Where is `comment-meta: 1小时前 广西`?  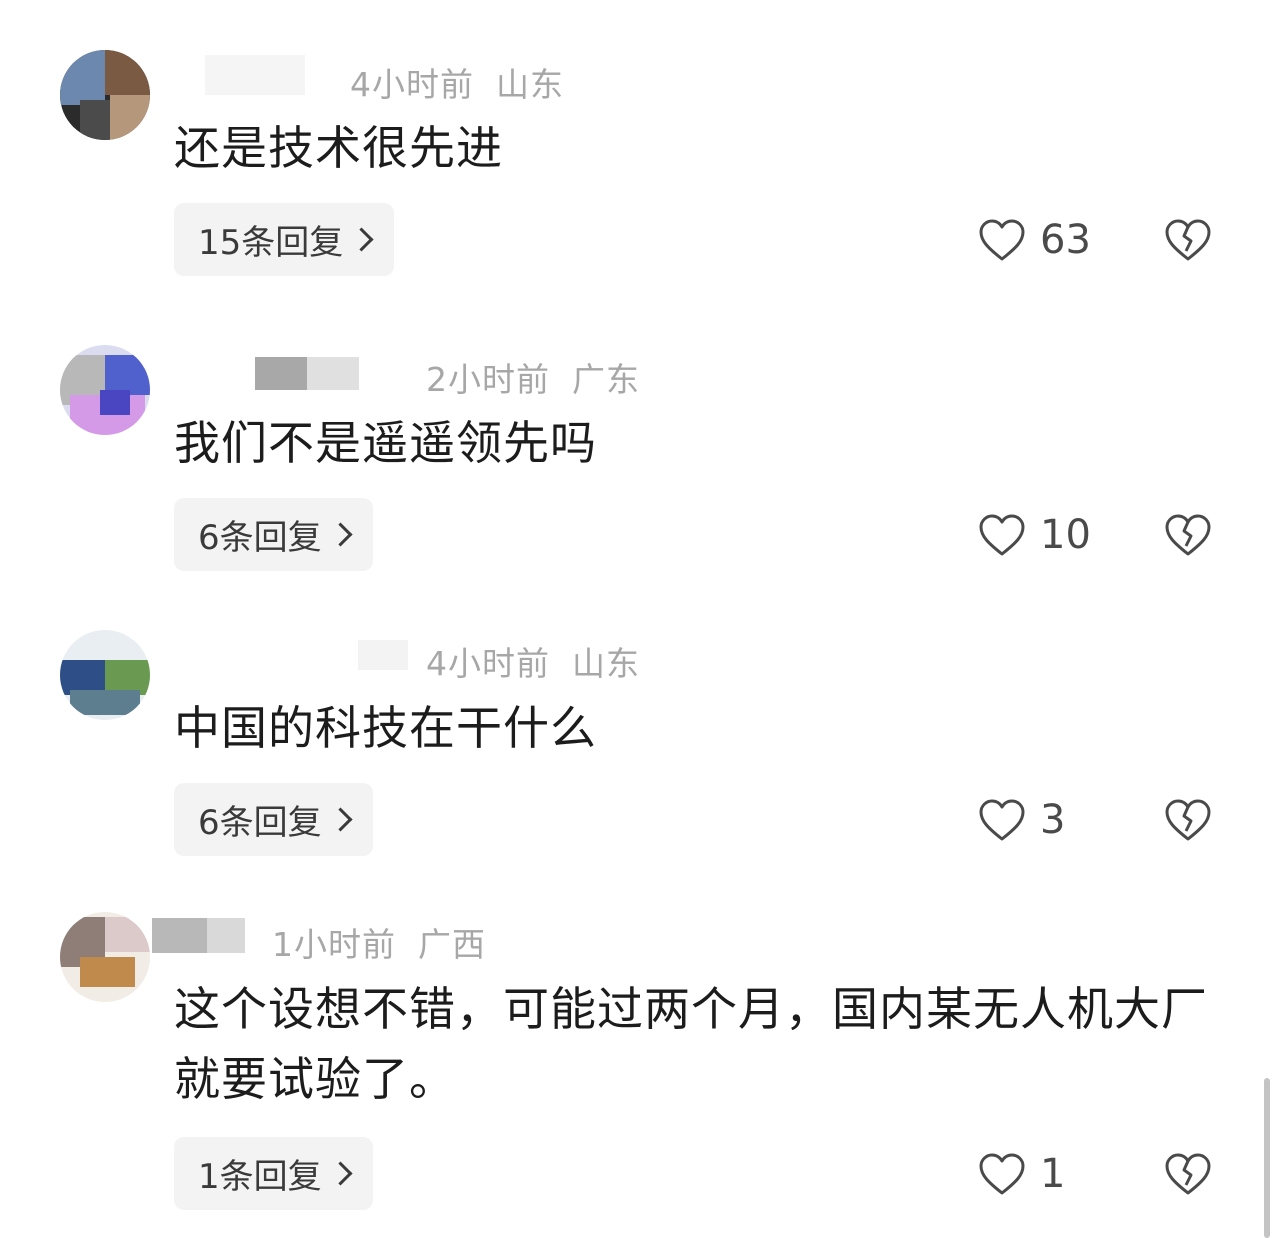 comment-meta: 1小时前 广西 is located at coordinates (379, 942).